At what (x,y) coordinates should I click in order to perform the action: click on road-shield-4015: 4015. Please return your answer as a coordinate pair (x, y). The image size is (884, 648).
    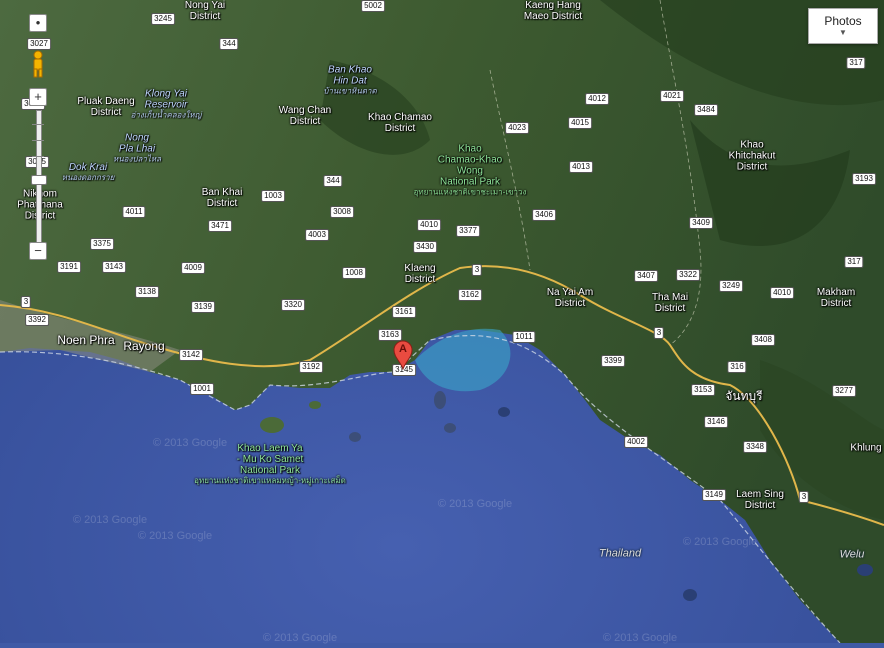
    Looking at the image, I should click on (580, 123).